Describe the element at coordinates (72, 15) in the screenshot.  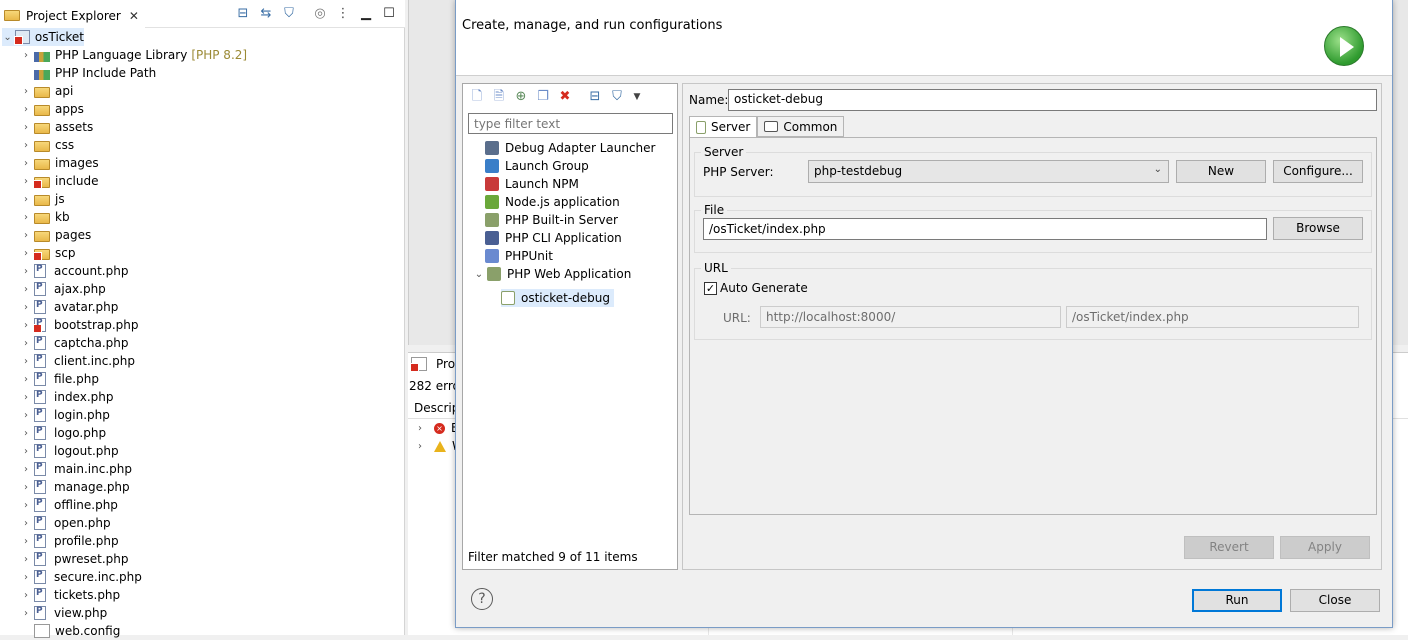
I see `project-explorer-tab: Project Explorer ✕` at that location.